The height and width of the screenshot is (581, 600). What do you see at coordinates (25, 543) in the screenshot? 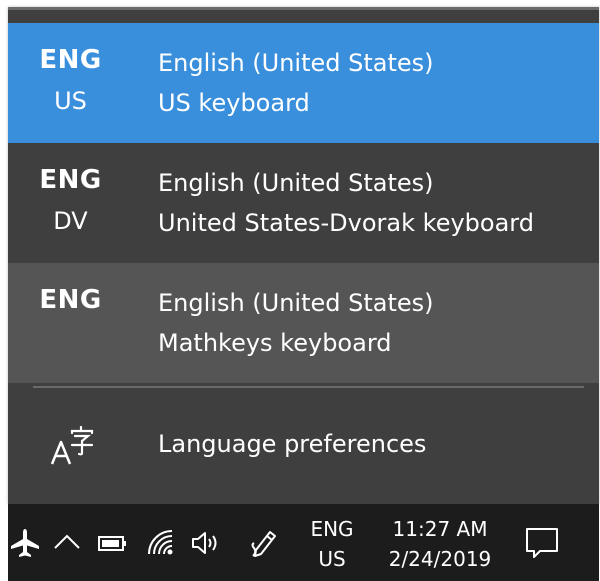
I see `airplane-mode-icon` at bounding box center [25, 543].